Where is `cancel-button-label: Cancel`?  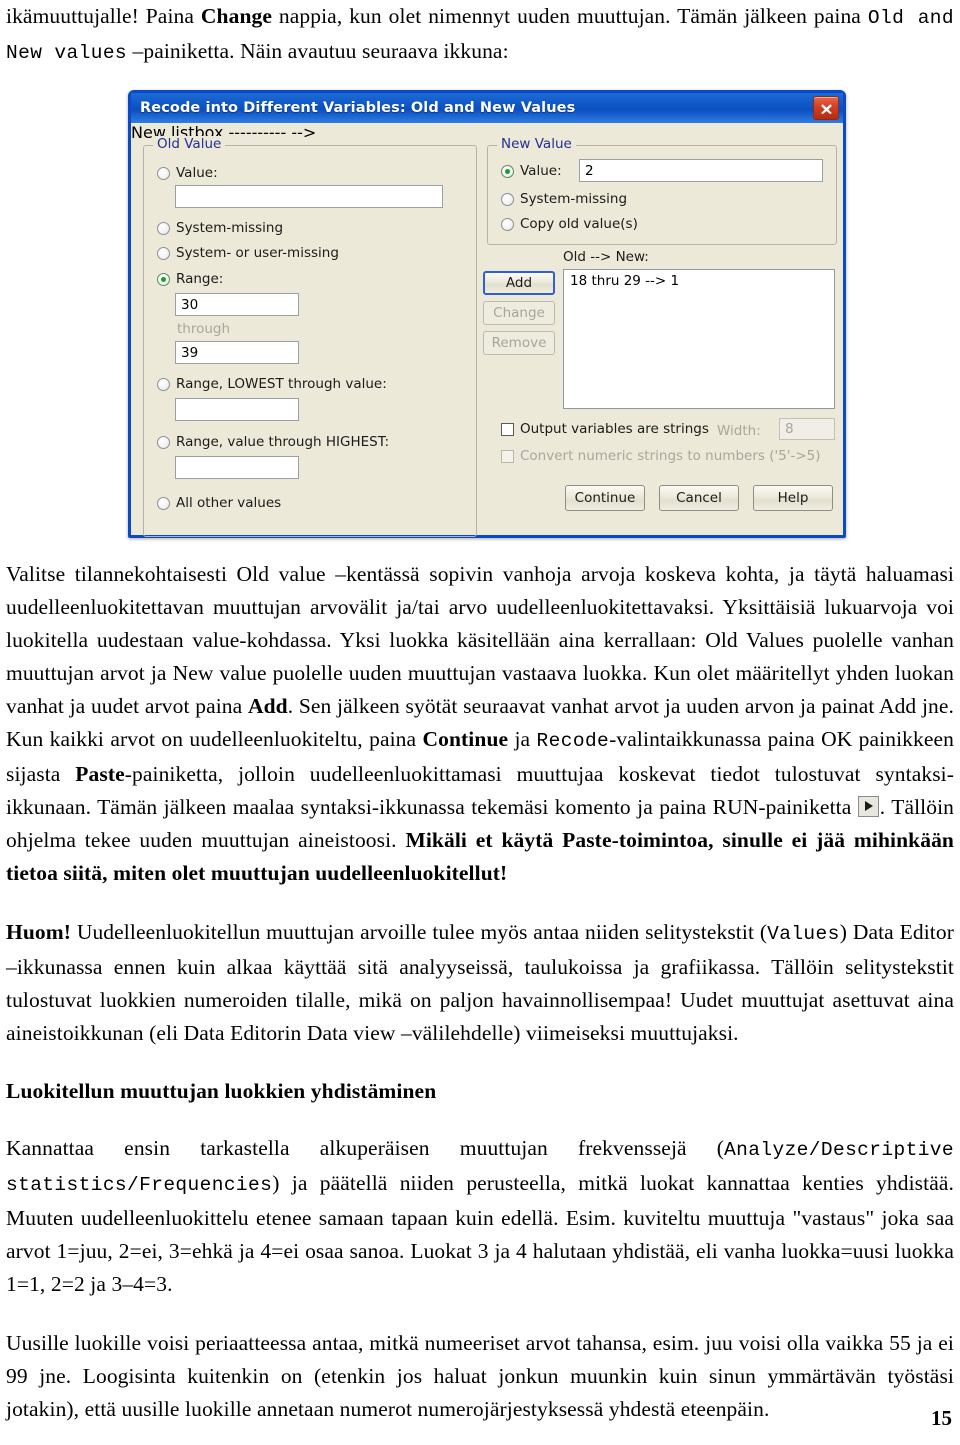
cancel-button-label: Cancel is located at coordinates (699, 498).